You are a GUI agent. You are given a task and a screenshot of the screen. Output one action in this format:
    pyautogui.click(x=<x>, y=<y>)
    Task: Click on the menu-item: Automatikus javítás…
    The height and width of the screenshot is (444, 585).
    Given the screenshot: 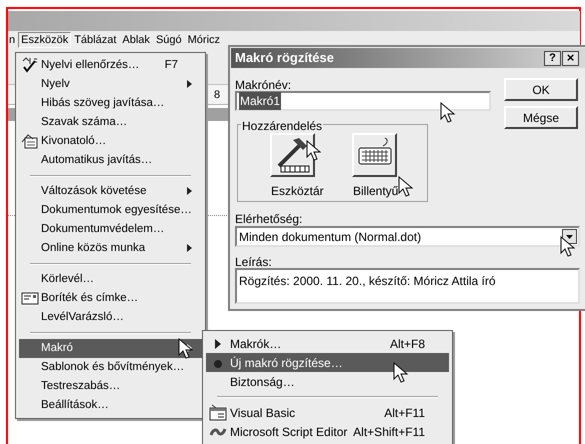 What is the action you would take?
    pyautogui.click(x=110, y=160)
    